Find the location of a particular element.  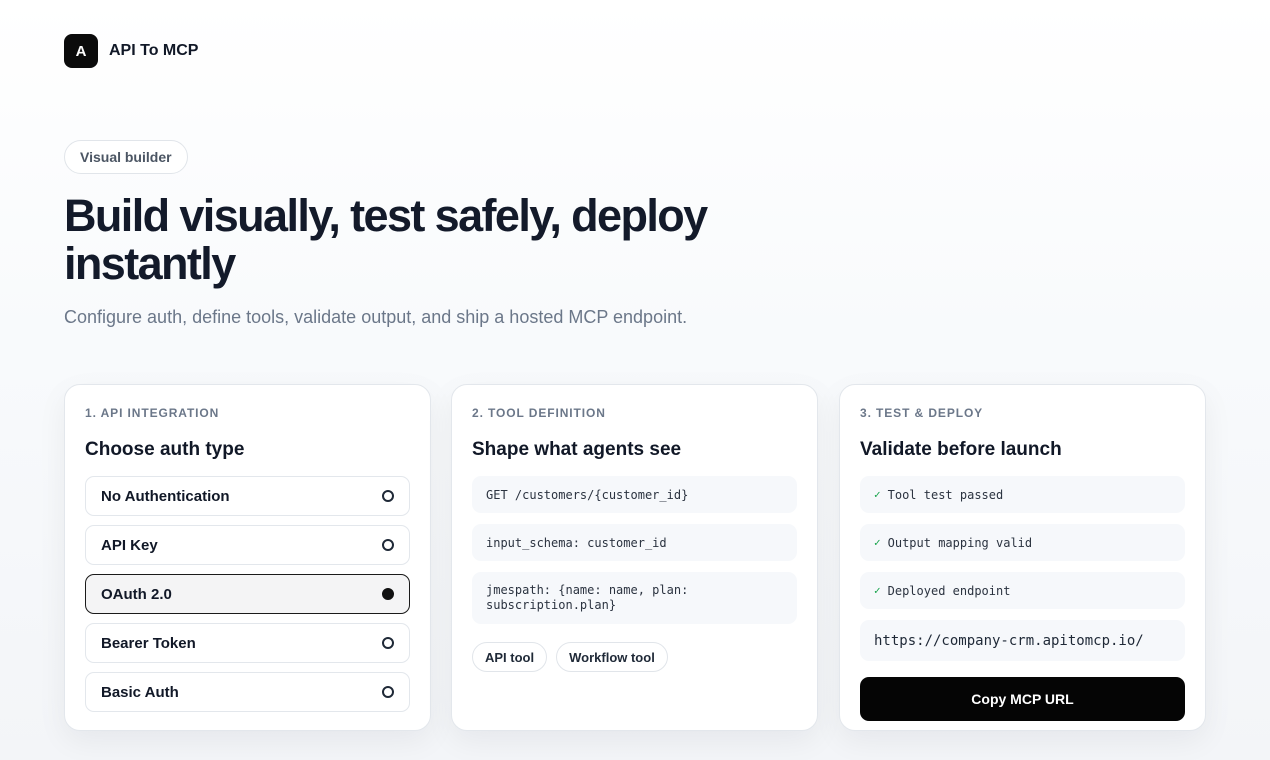

brand: A API To MCP is located at coordinates (131, 51).